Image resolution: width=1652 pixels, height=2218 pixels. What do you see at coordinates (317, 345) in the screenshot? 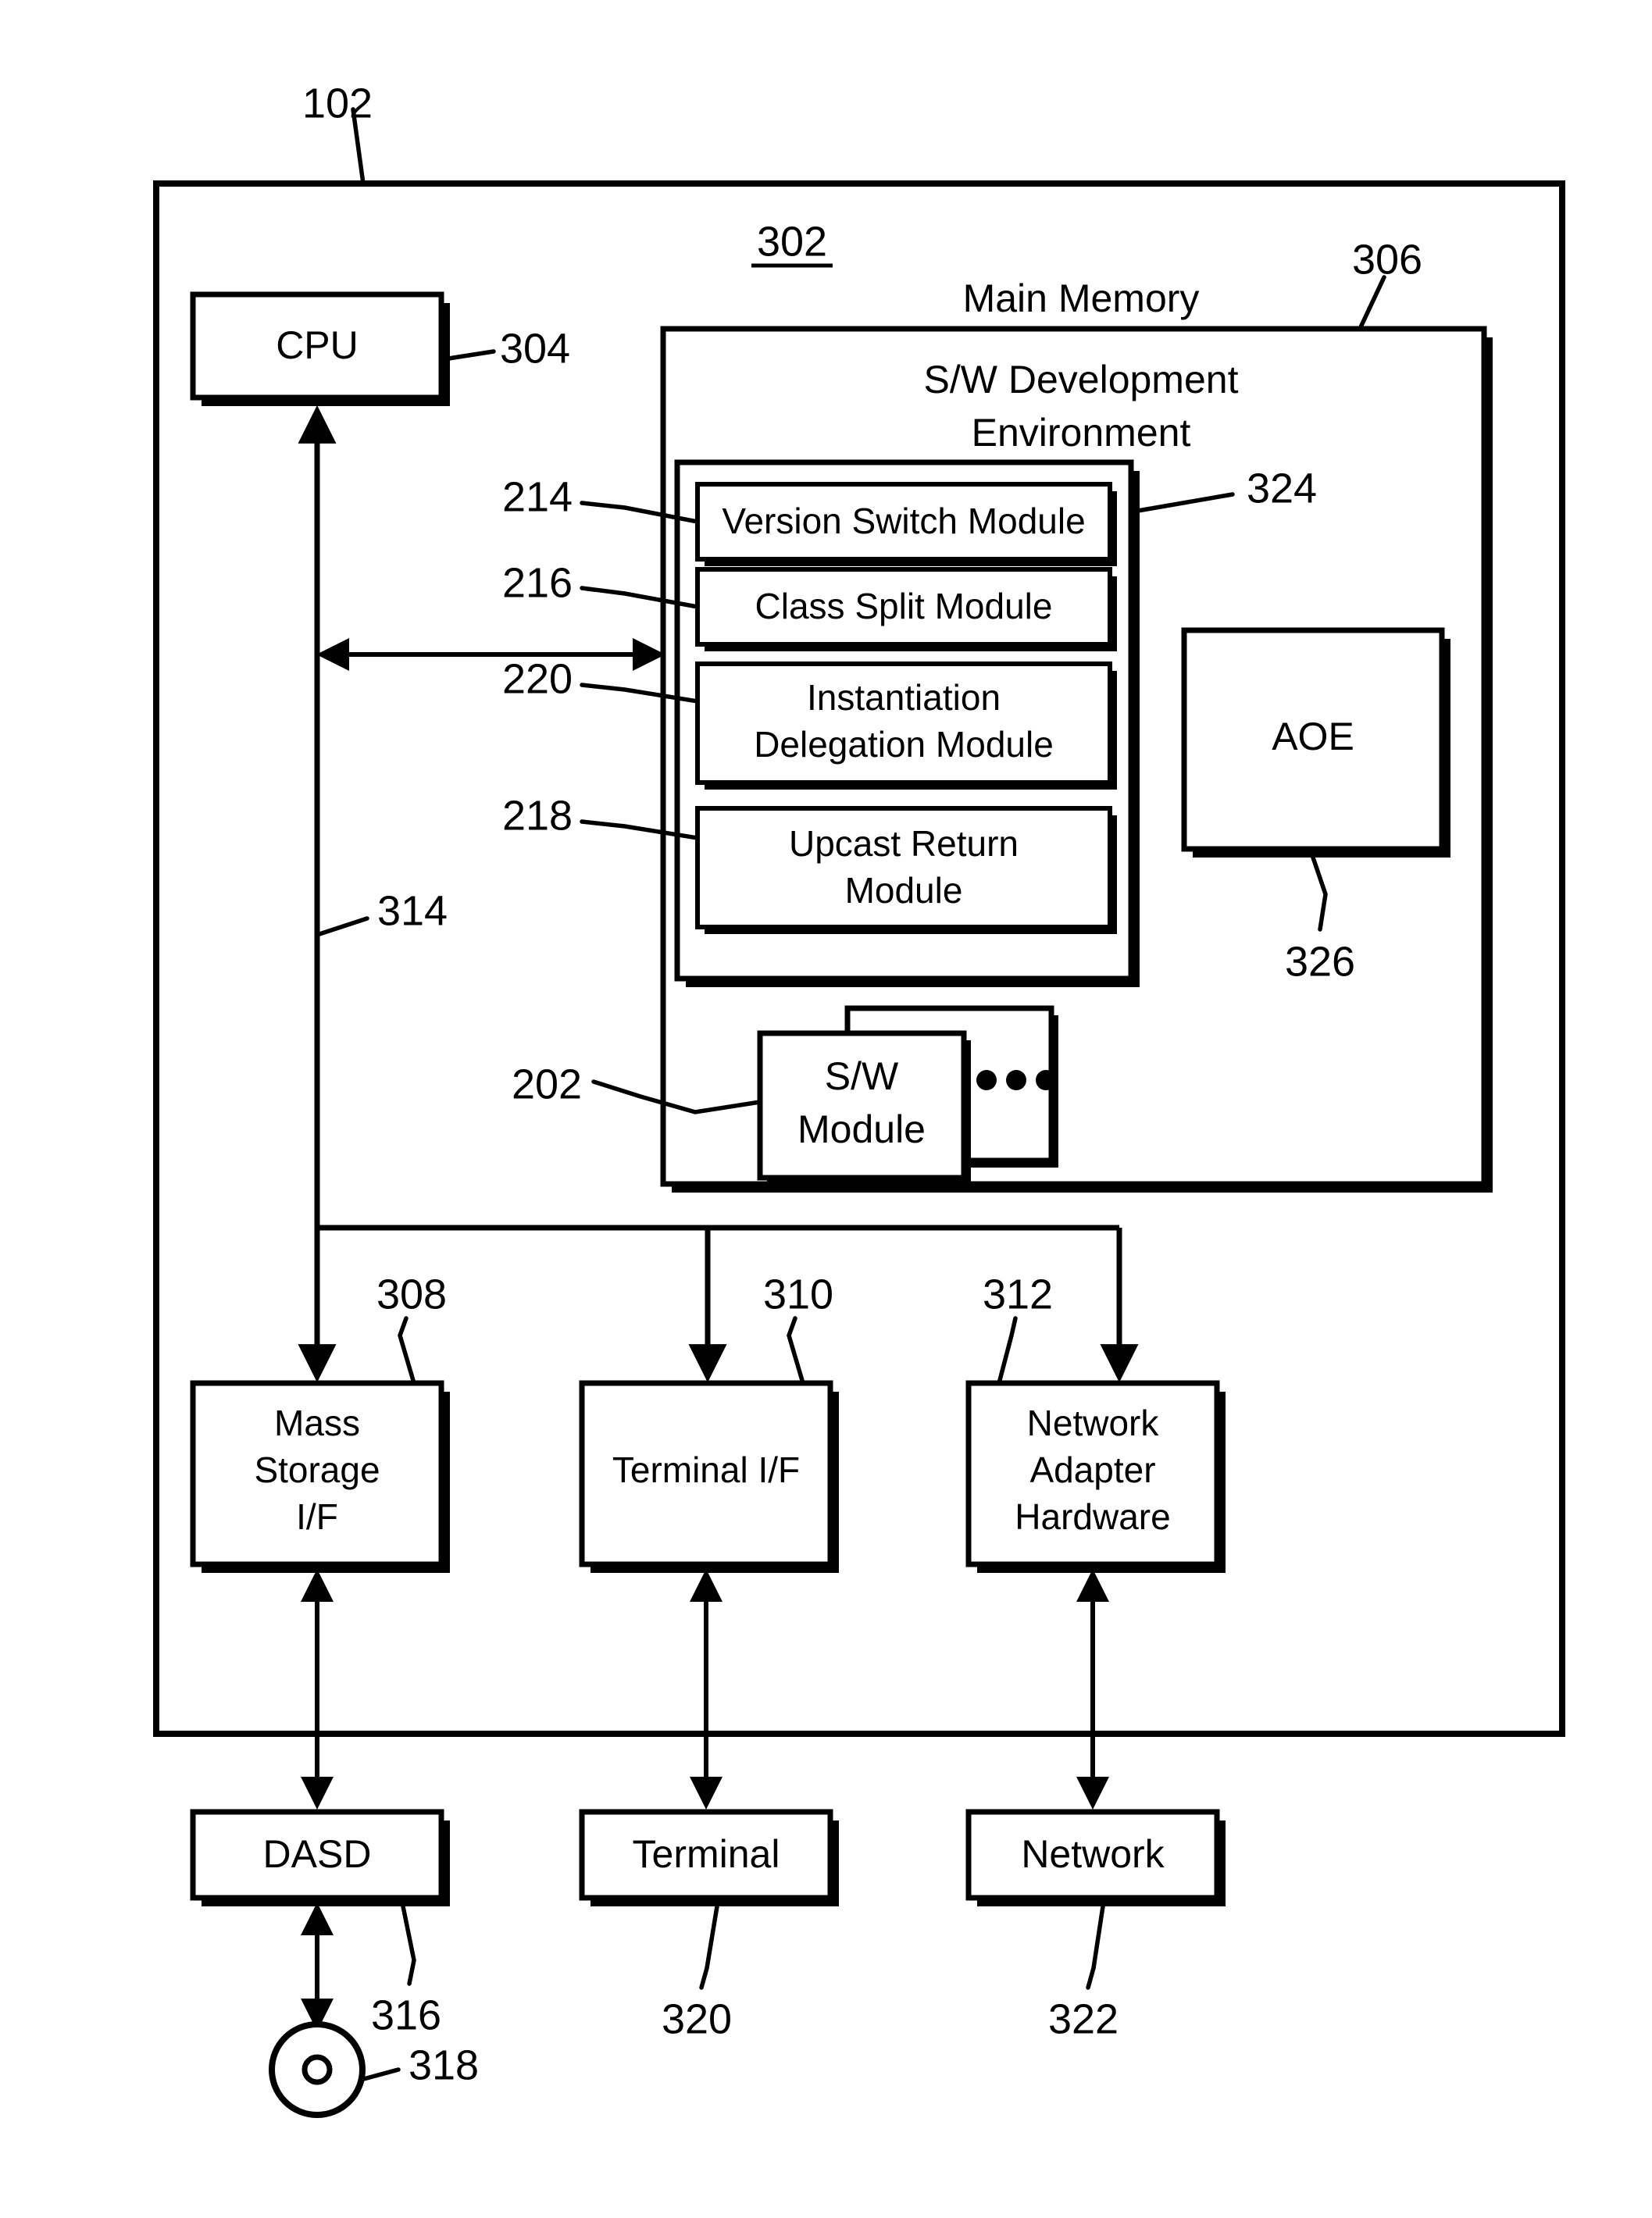
I see `cpu-label: CPU` at bounding box center [317, 345].